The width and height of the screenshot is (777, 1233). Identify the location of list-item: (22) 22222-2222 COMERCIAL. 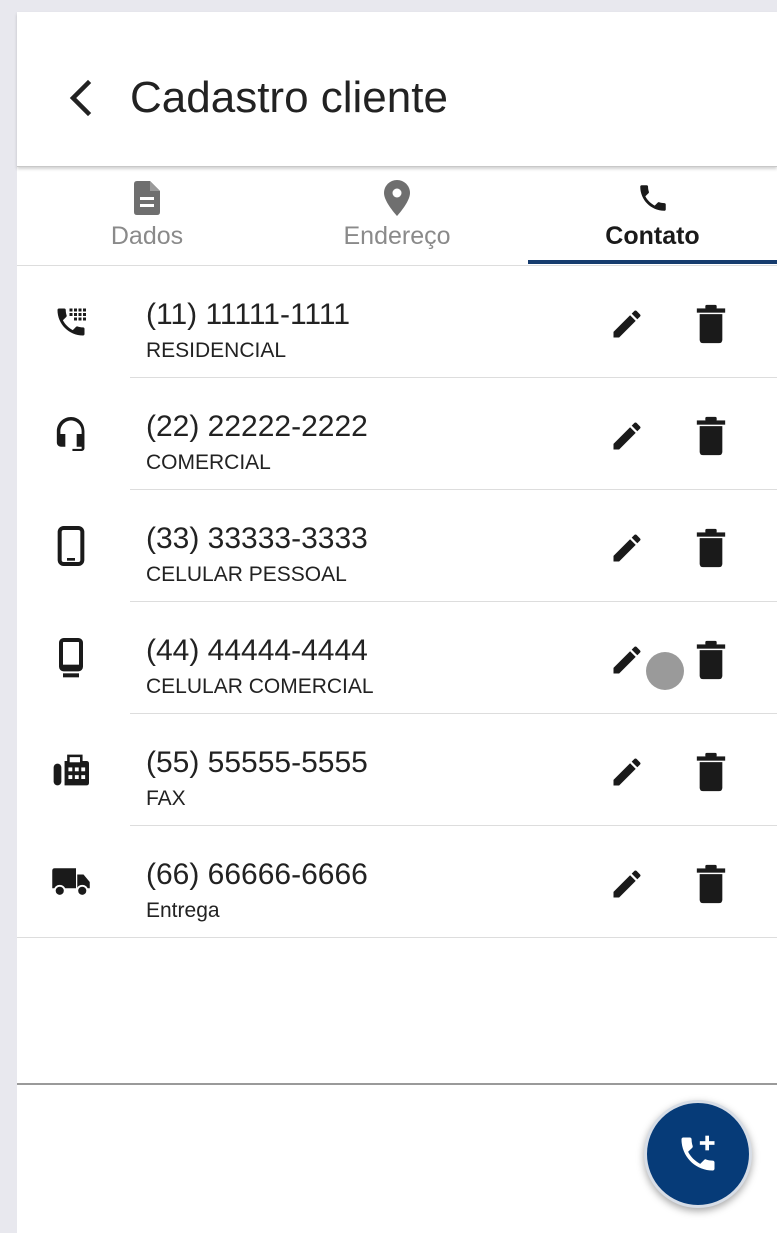
(397, 434).